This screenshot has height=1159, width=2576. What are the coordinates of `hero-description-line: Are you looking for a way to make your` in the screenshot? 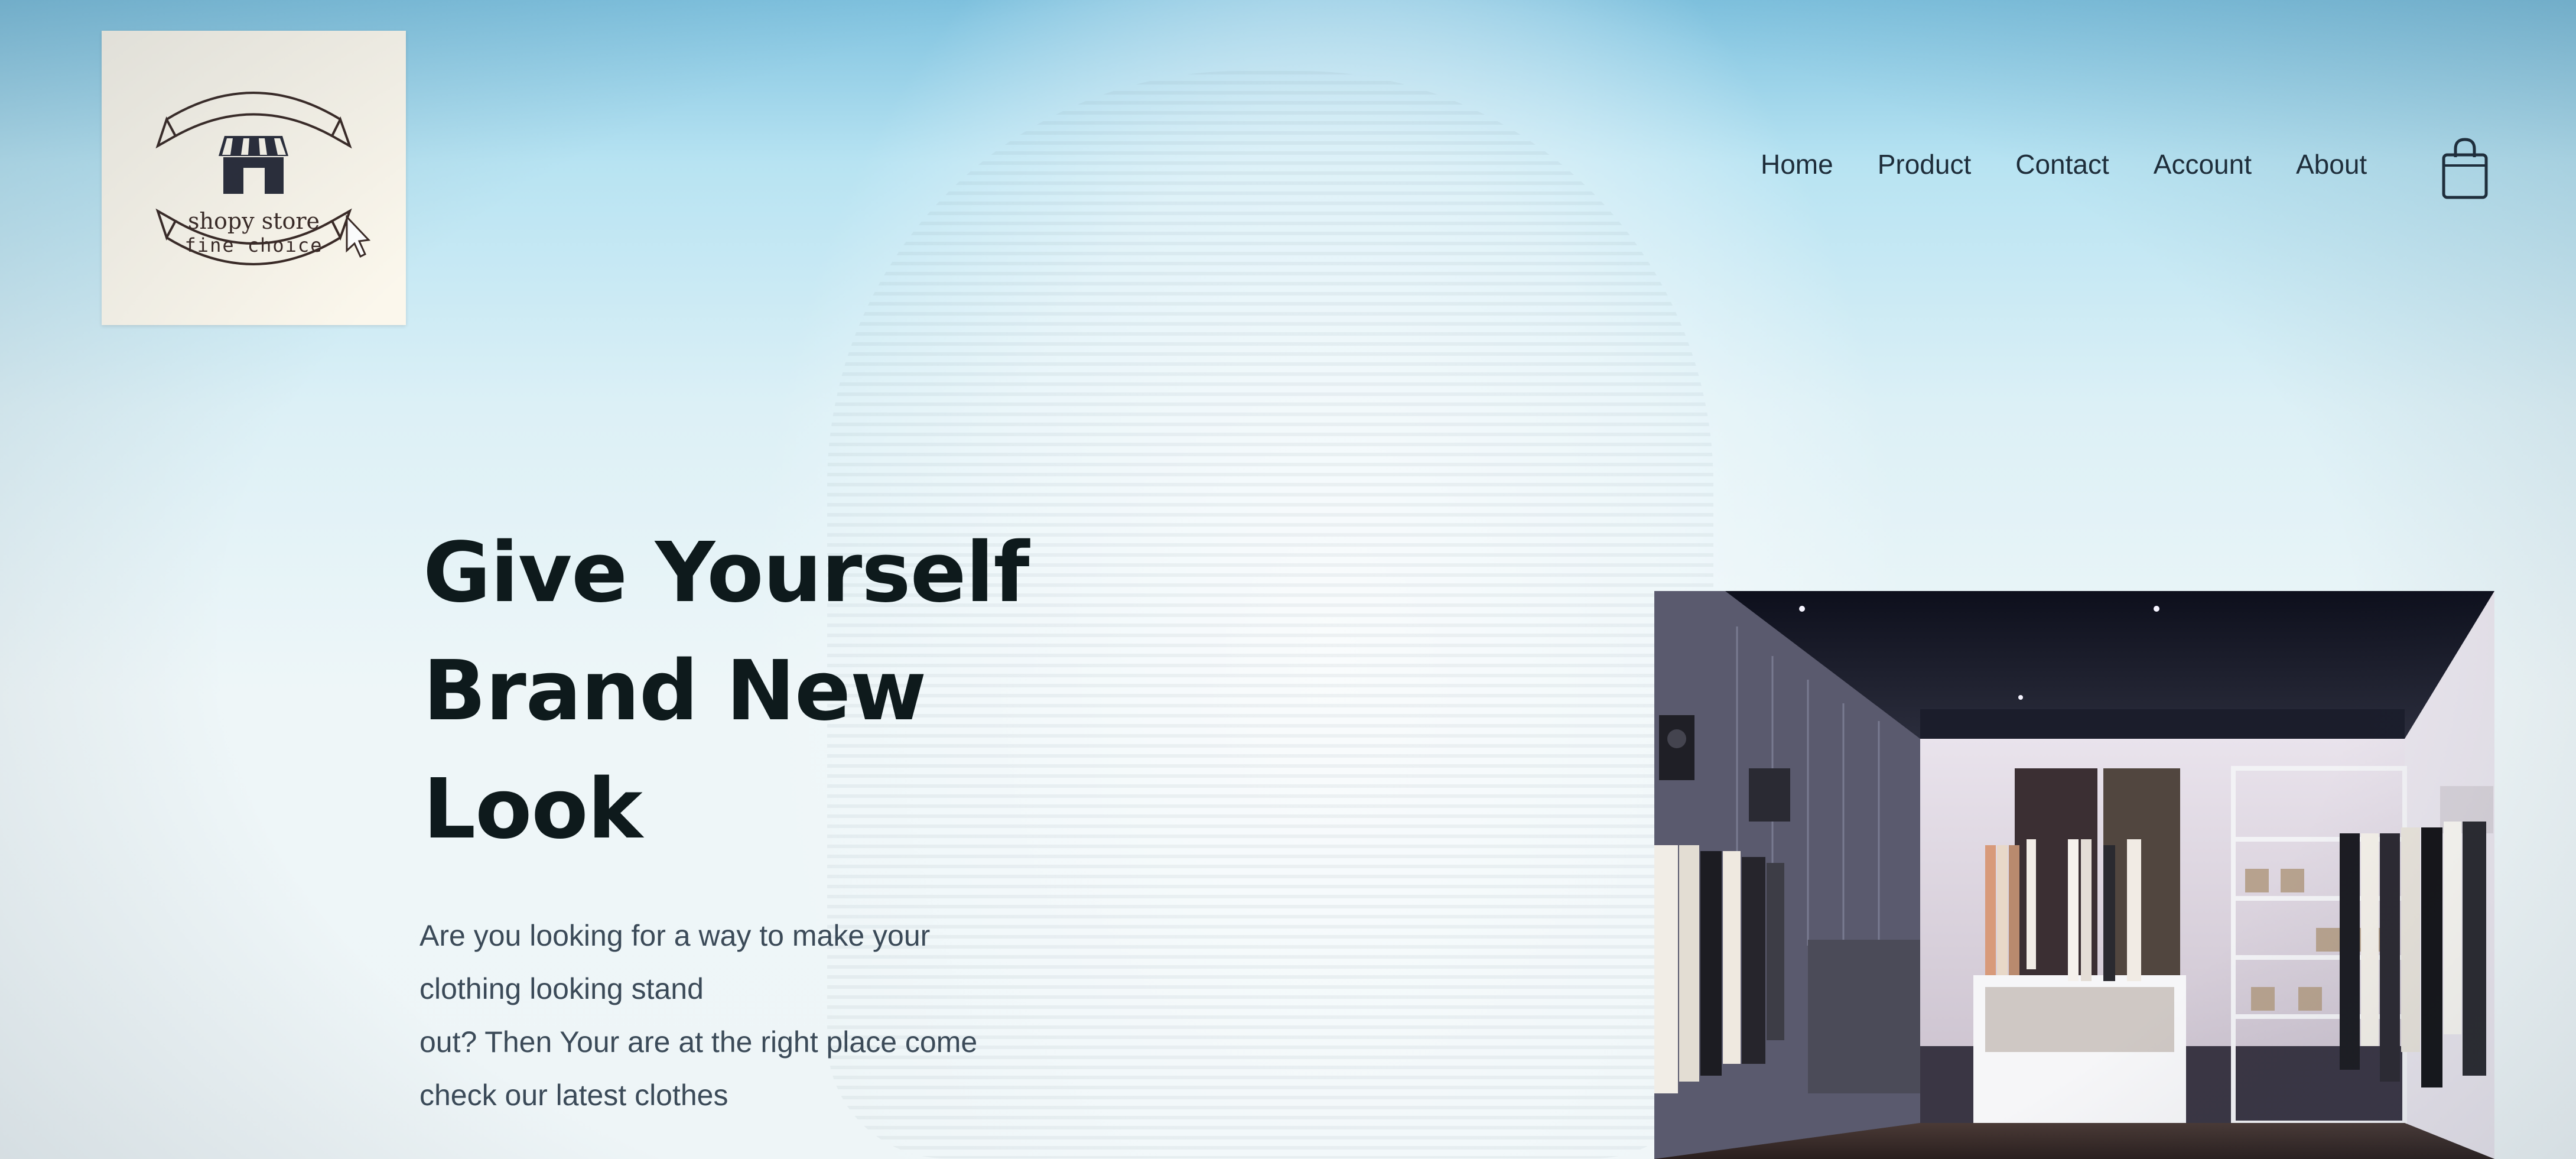 It's located at (675, 936).